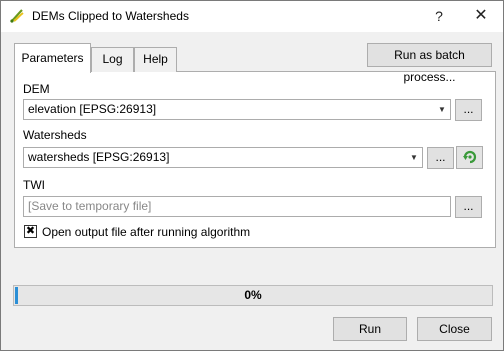 Image resolution: width=504 pixels, height=351 pixels. I want to click on progress-bar: 0%, so click(253, 295).